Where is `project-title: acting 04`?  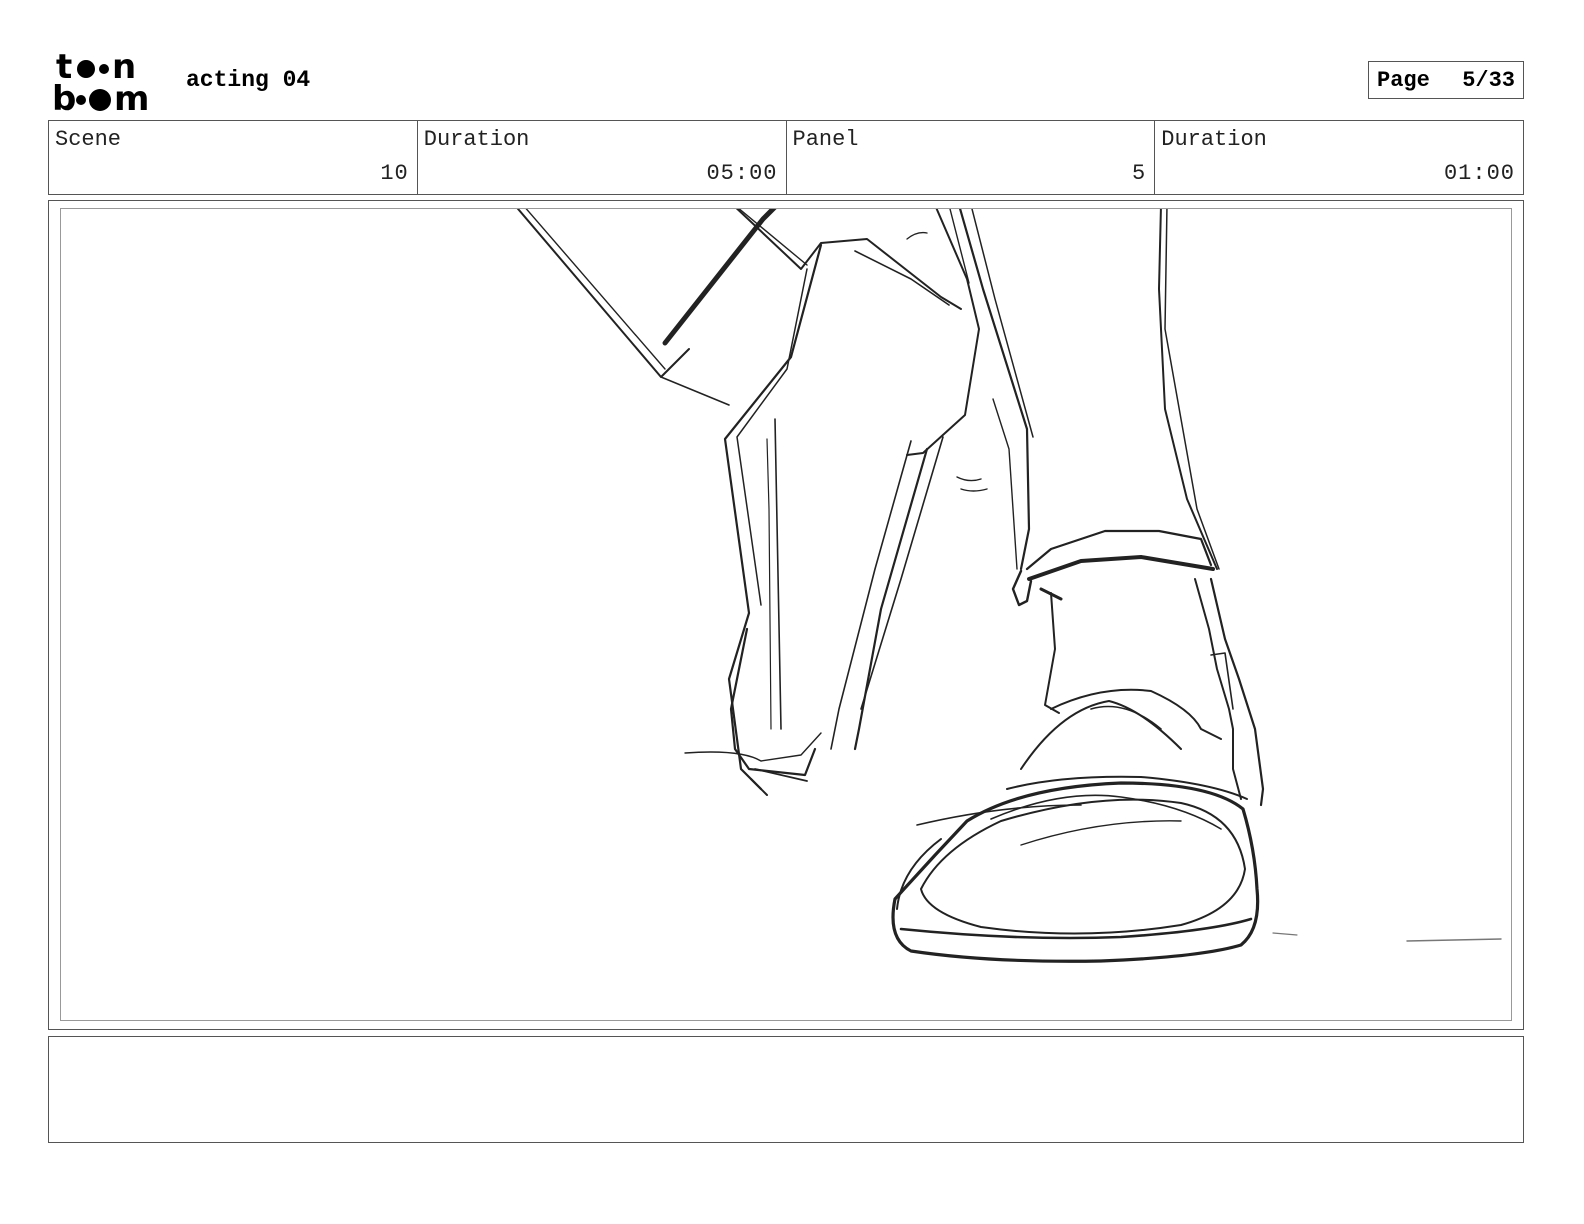 project-title: acting 04 is located at coordinates (248, 80).